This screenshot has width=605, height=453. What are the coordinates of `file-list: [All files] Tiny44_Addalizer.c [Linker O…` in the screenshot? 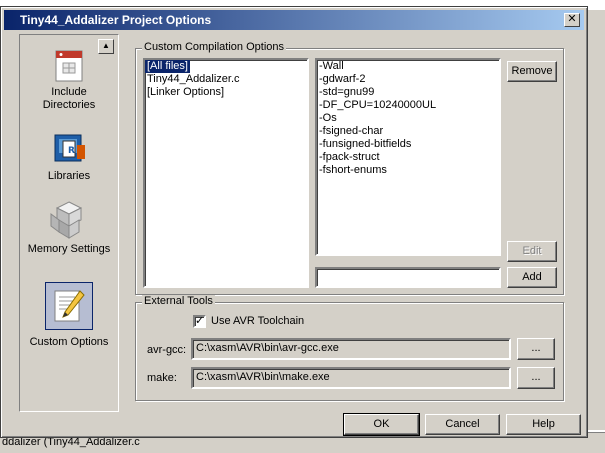 It's located at (226, 173).